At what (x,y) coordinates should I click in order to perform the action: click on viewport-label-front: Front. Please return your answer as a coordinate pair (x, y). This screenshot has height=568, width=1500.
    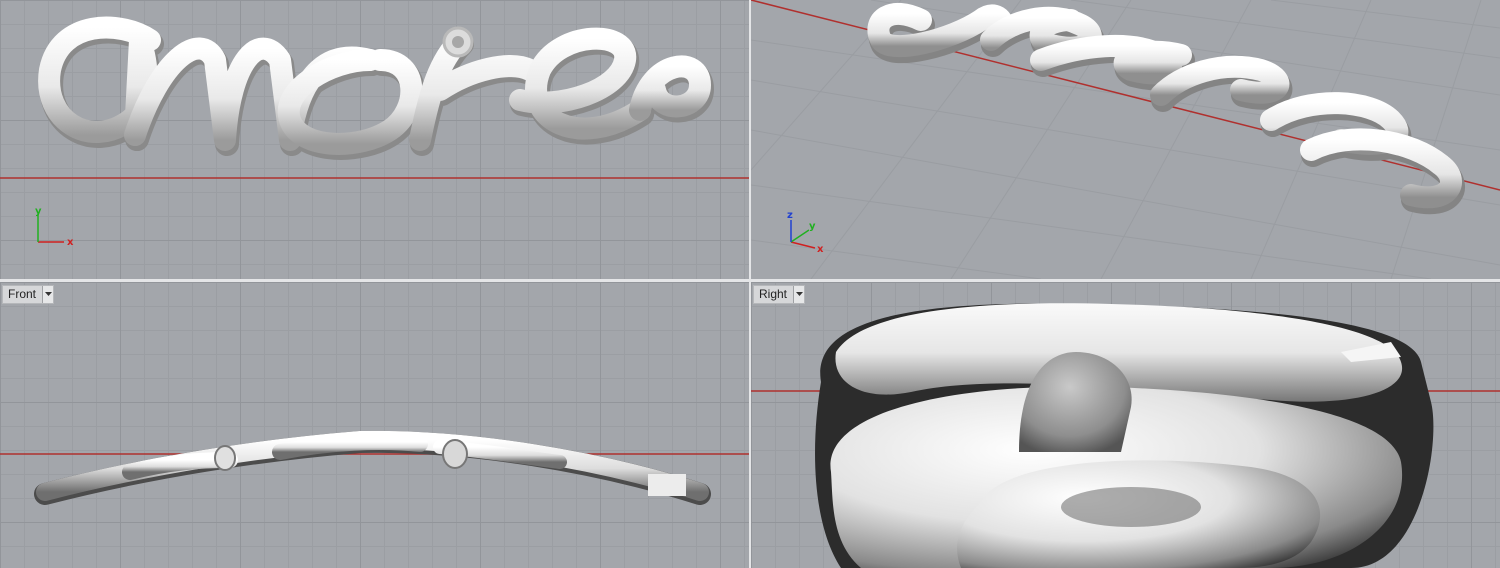
    Looking at the image, I should click on (28, 294).